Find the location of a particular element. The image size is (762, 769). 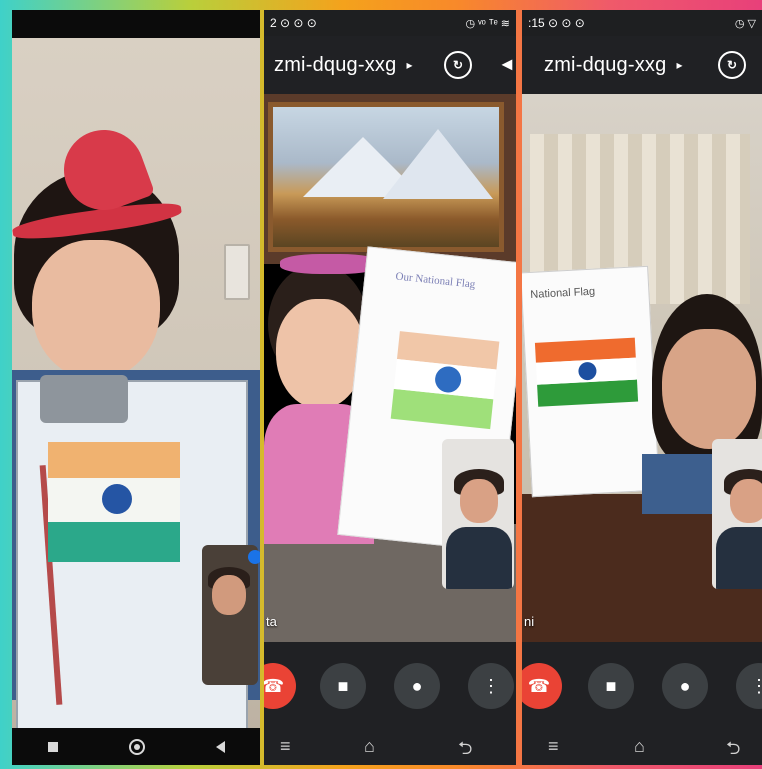

participant-name: ta is located at coordinates (271, 621).